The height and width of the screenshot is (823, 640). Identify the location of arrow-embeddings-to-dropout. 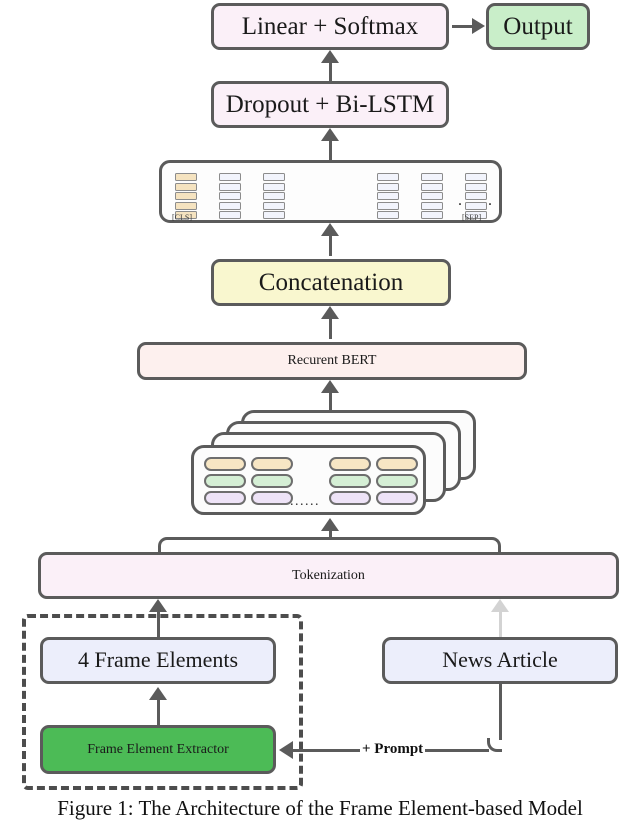
(330, 134).